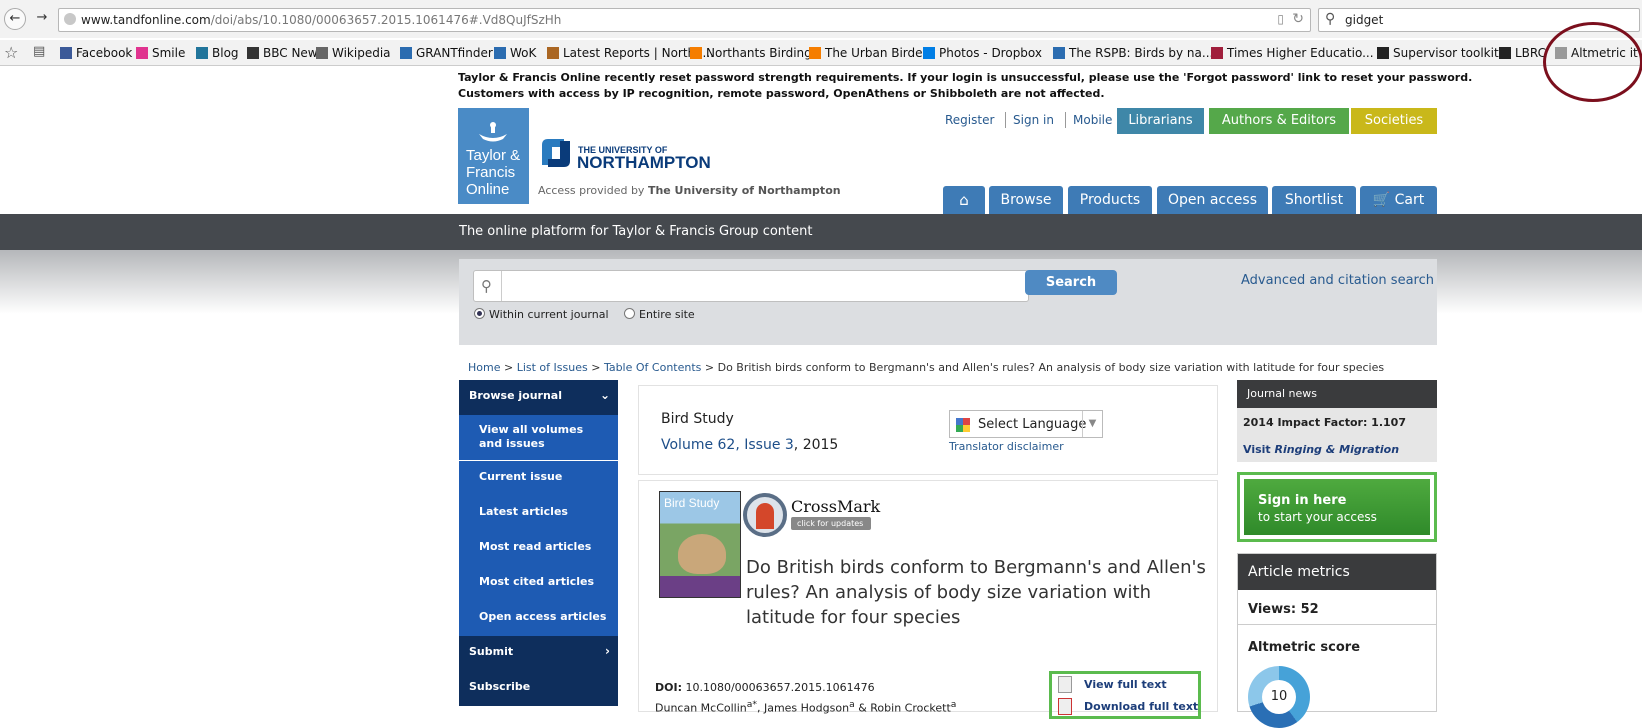  I want to click on bookmark-item: Photos - Dropbox, so click(982, 53).